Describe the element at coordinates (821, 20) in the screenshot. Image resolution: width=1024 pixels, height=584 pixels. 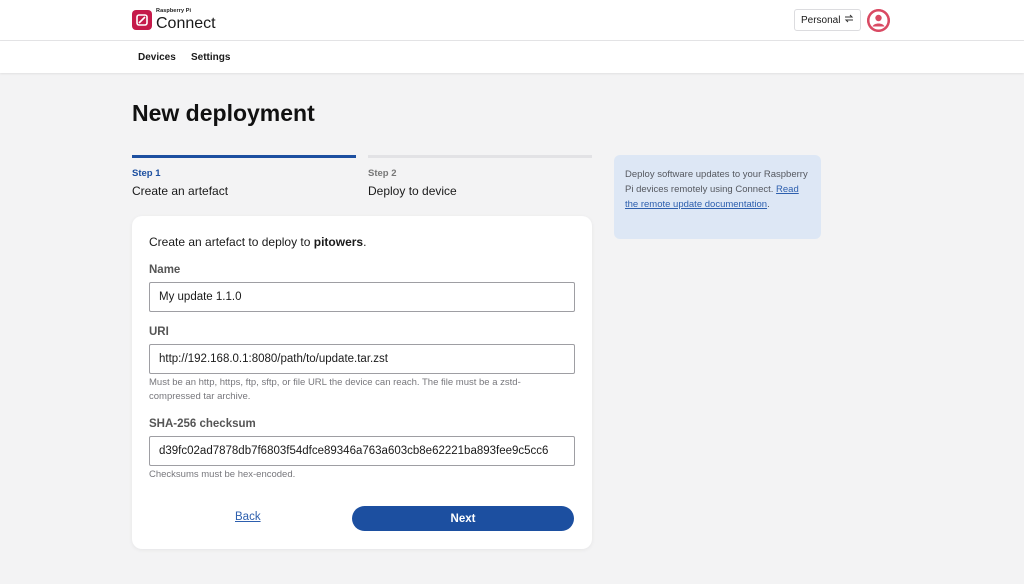
I see `workspace-label: Personal` at that location.